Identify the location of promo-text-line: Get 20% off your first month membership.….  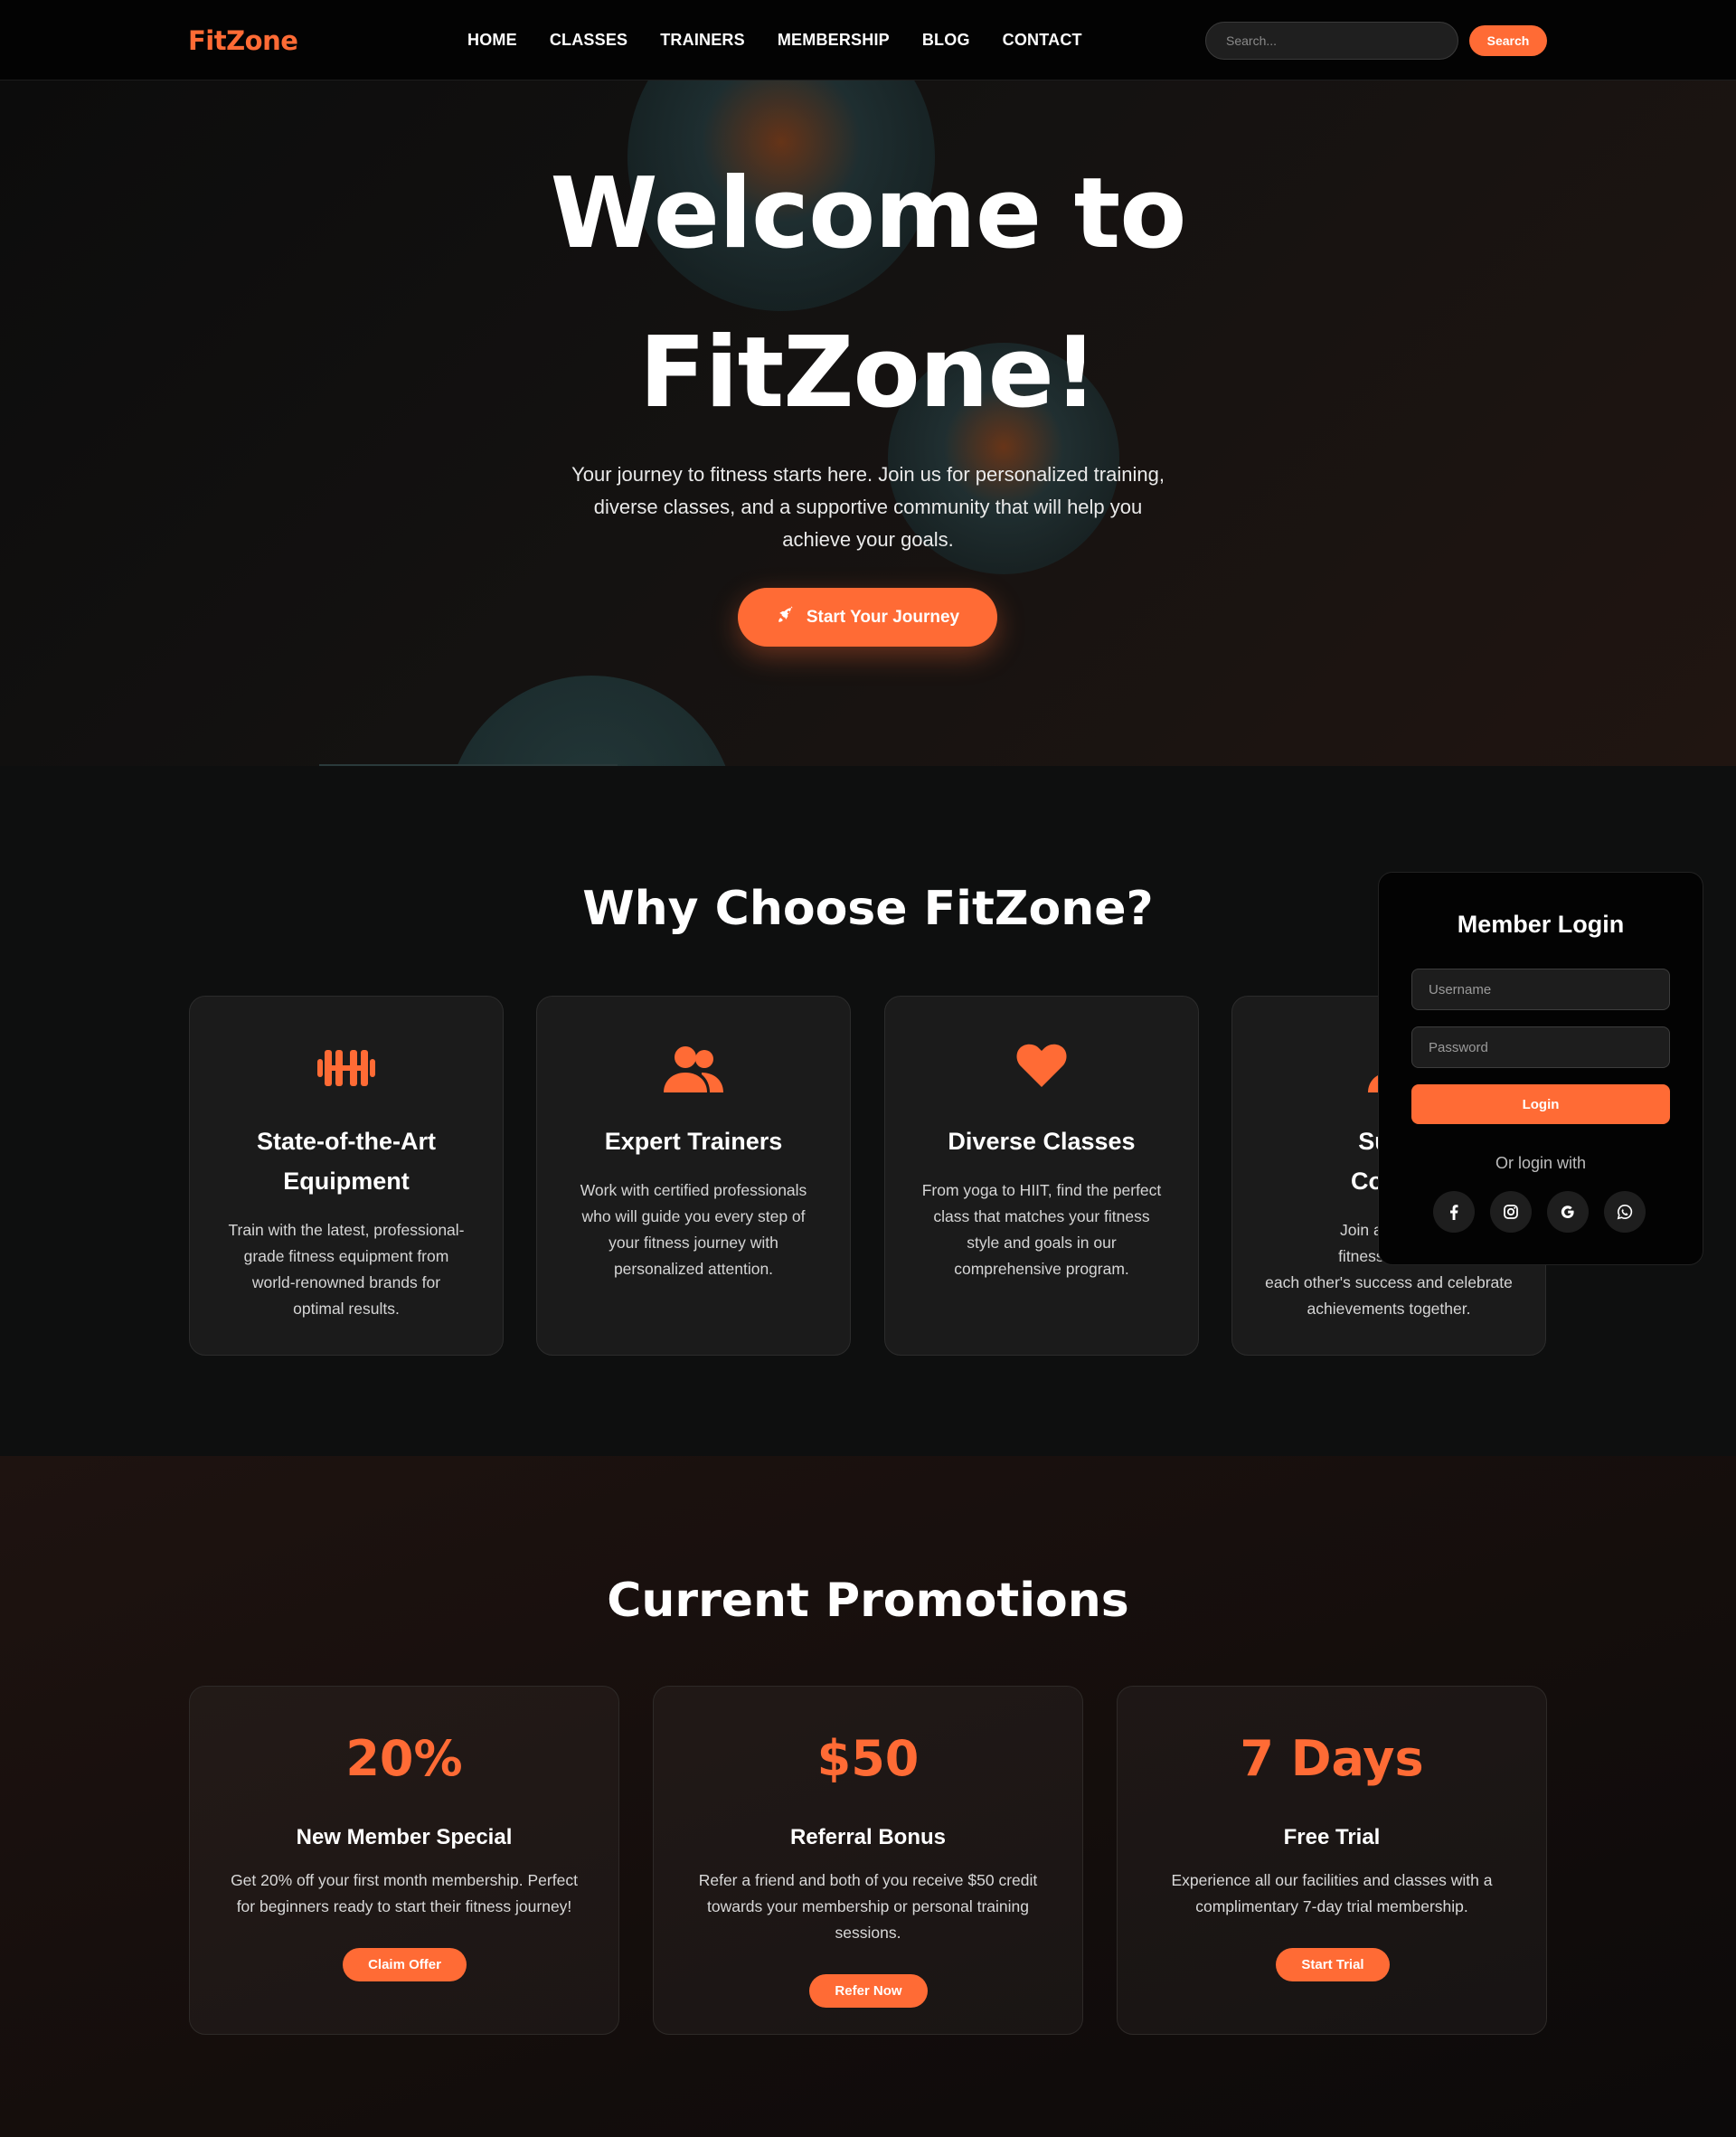
(404, 1880).